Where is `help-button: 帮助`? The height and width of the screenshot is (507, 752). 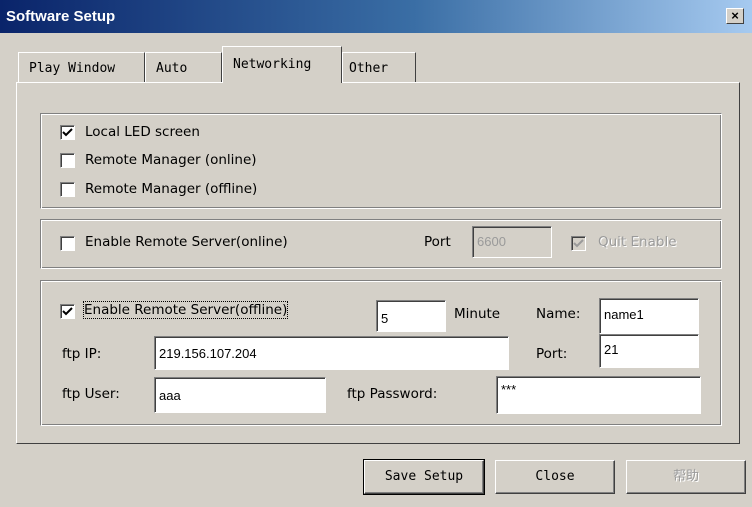
help-button: 帮助 is located at coordinates (686, 477).